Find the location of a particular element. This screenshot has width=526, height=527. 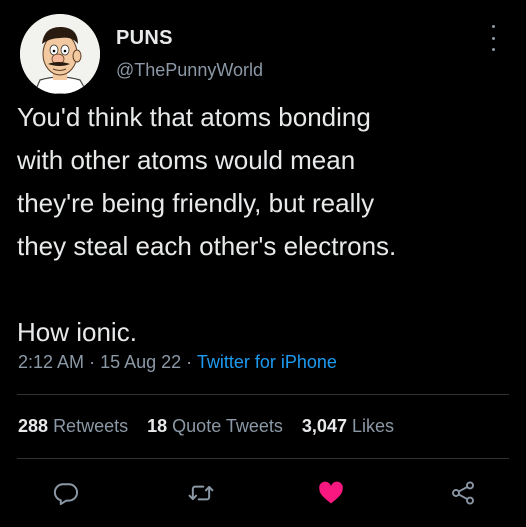

quote-tweets-count: 18 is located at coordinates (157, 426).